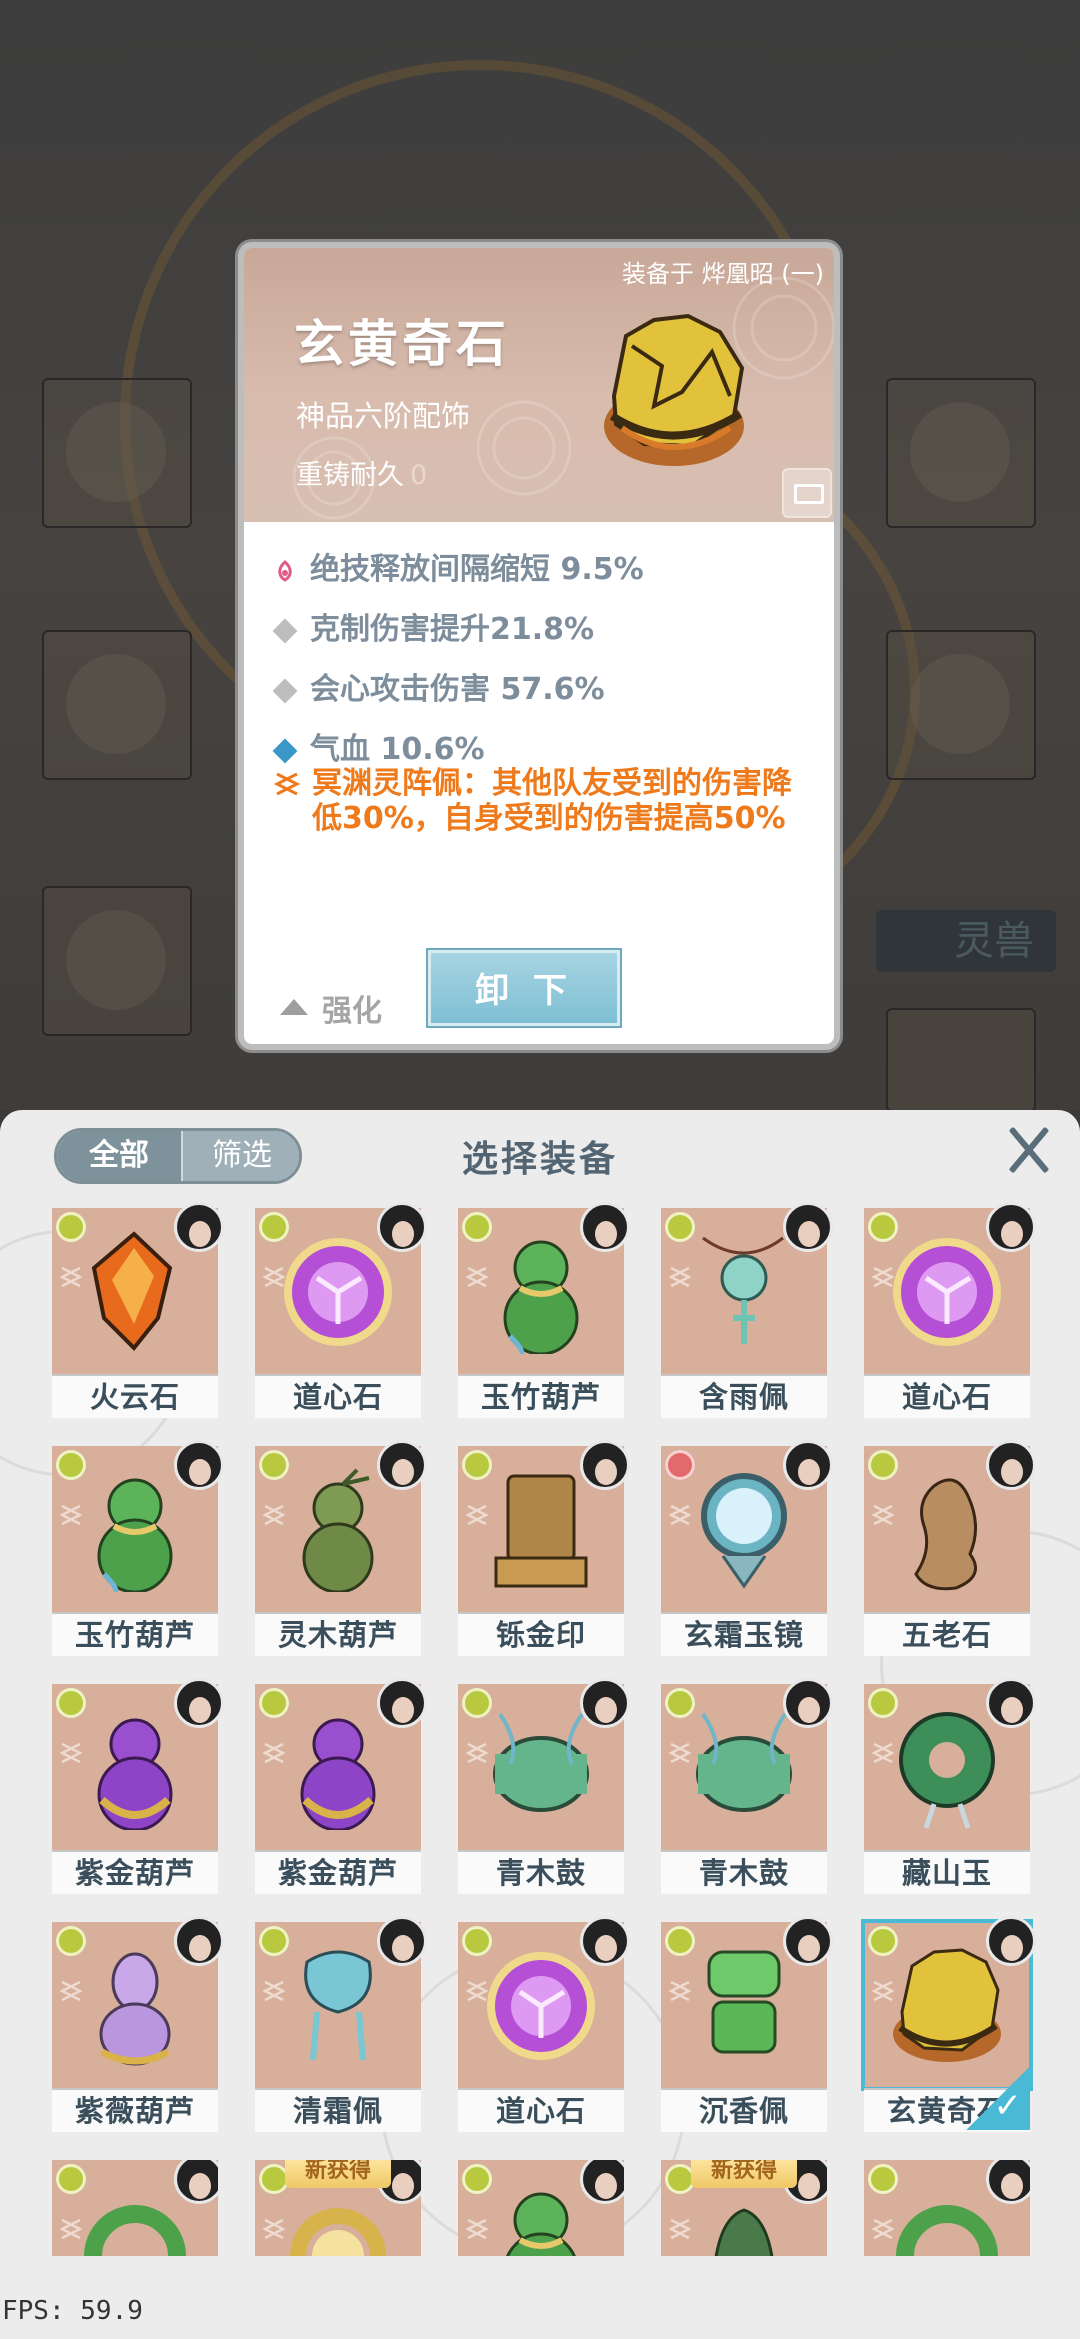 This screenshot has width=1080, height=2339. I want to click on equipment-tile: 玄黄奇石 ✓, so click(948, 2024).